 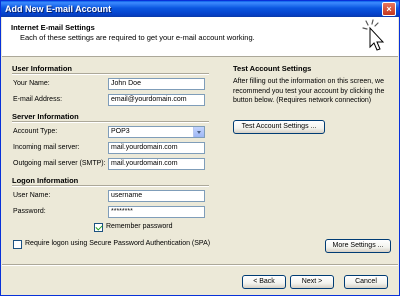 I want to click on incoming-server-input: mail.yourdomain.com, so click(x=156, y=148).